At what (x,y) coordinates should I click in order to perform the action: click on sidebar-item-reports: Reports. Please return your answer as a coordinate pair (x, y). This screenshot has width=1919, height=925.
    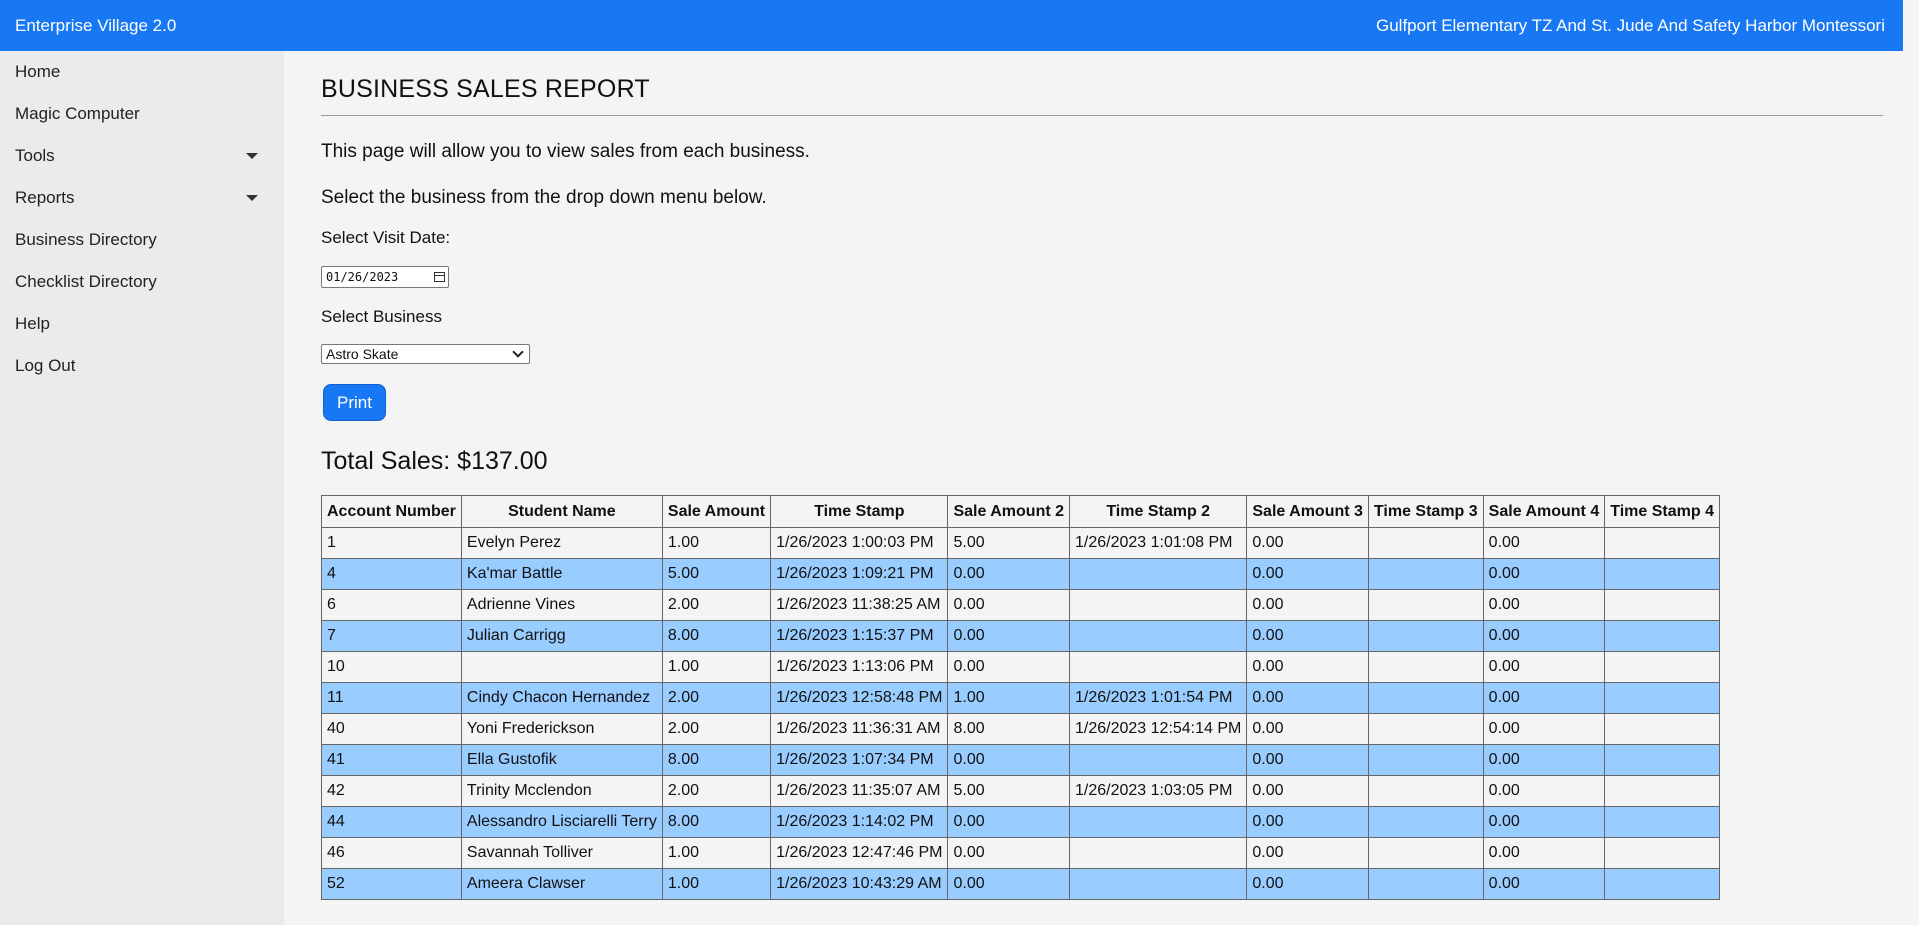
    Looking at the image, I should click on (142, 198).